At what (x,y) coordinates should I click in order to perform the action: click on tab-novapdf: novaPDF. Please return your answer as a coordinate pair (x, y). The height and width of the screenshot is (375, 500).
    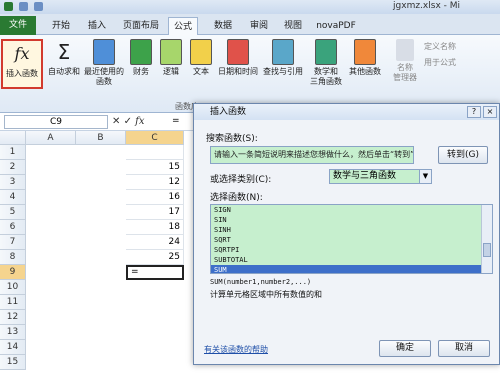
    Looking at the image, I should click on (336, 26).